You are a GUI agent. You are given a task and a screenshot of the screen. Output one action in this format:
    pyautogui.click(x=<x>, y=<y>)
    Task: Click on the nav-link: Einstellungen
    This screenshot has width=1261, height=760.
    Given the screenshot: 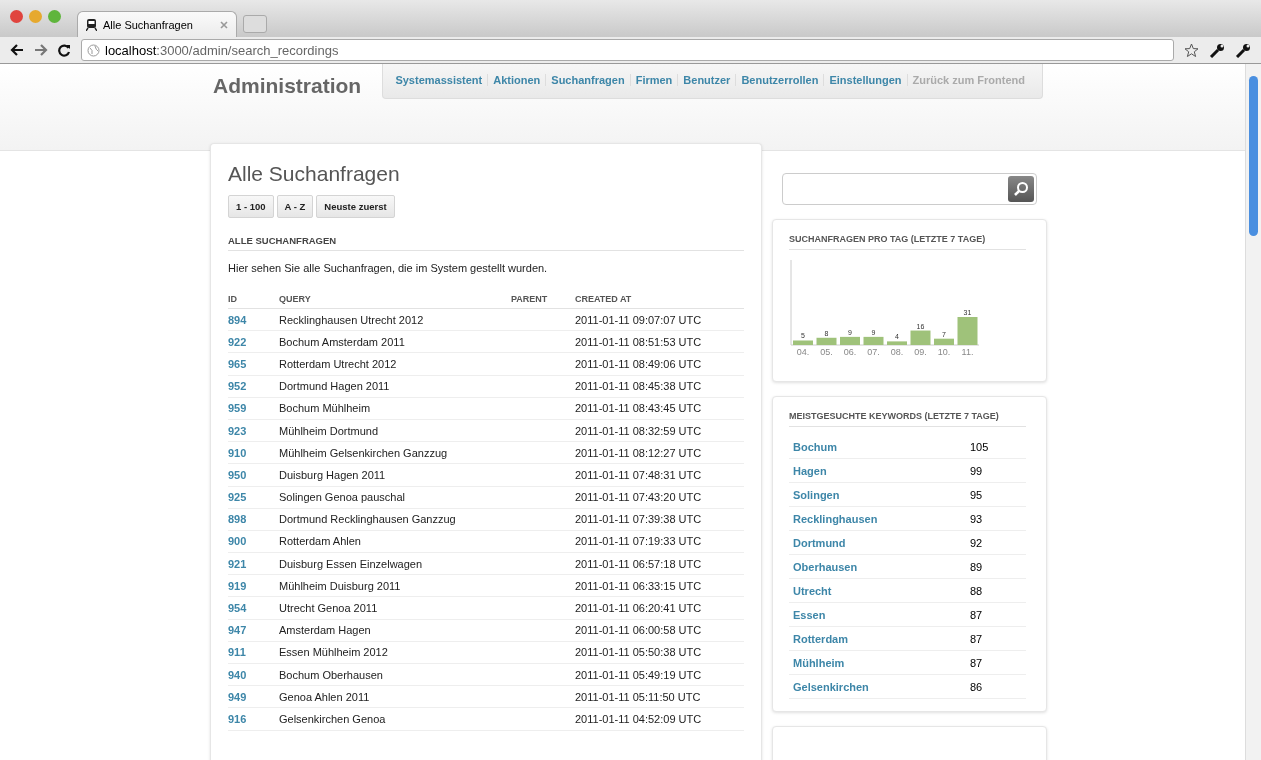 What is the action you would take?
    pyautogui.click(x=865, y=80)
    